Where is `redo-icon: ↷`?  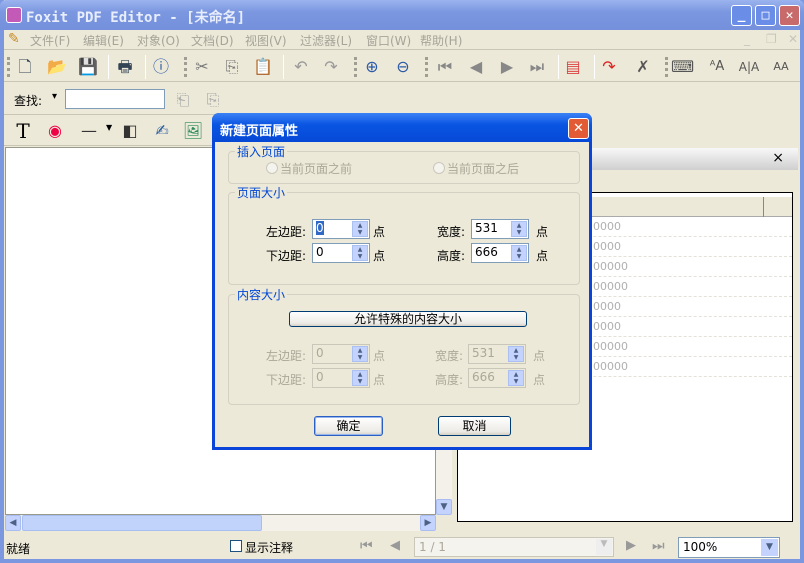 redo-icon: ↷ is located at coordinates (331, 67).